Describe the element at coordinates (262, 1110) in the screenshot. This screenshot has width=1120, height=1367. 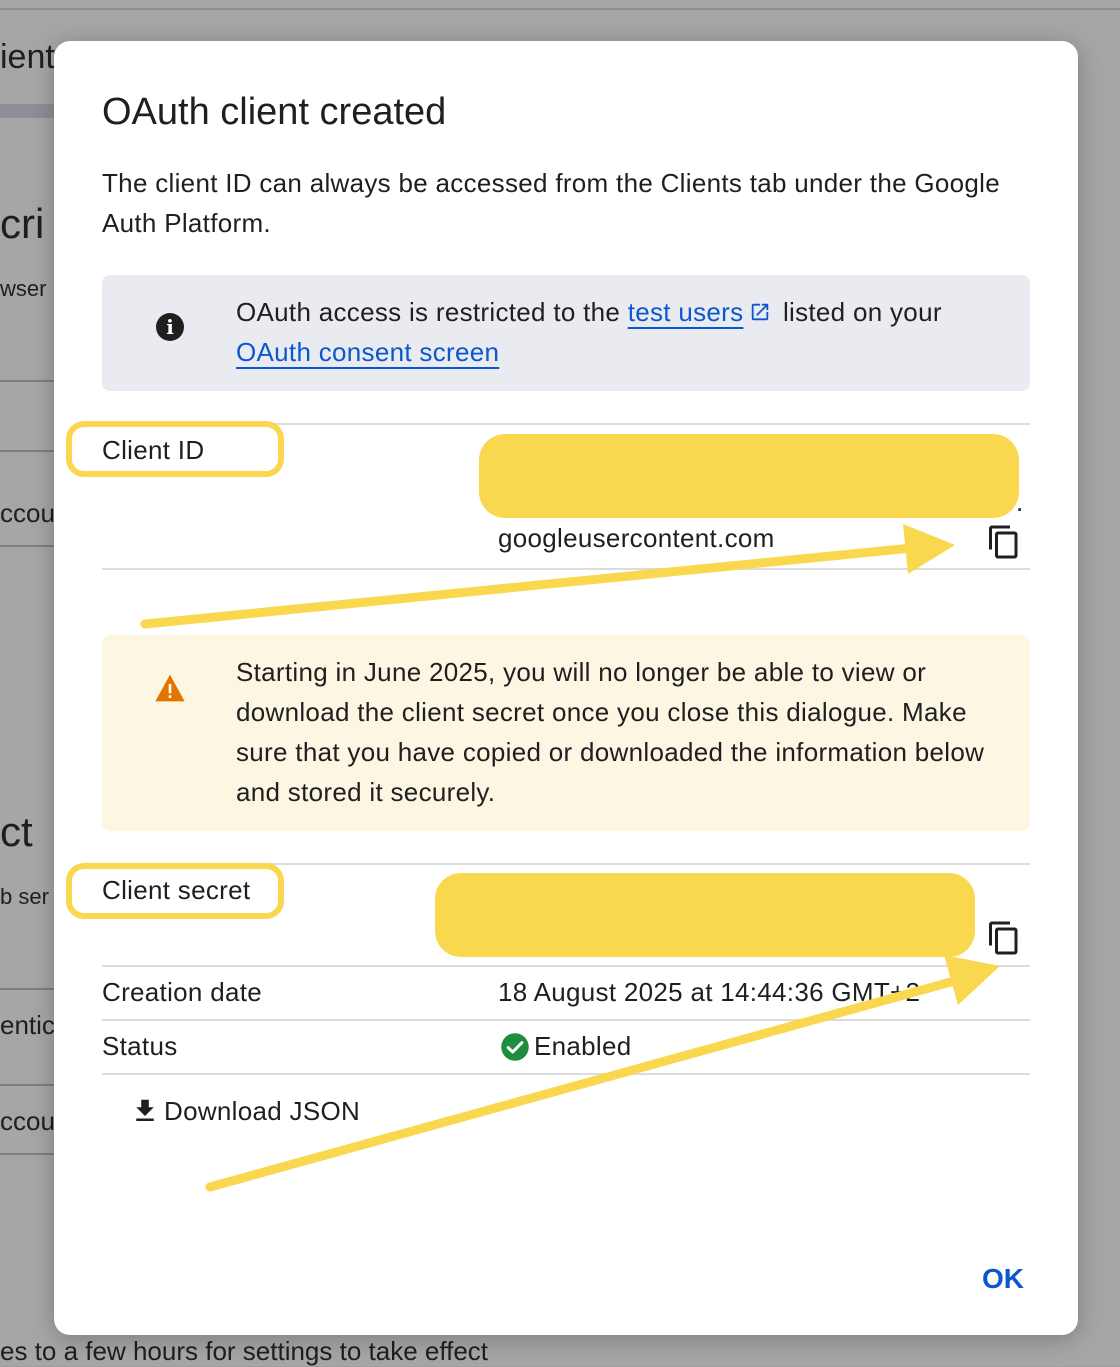
I see `download-json-label: Download JSON` at that location.